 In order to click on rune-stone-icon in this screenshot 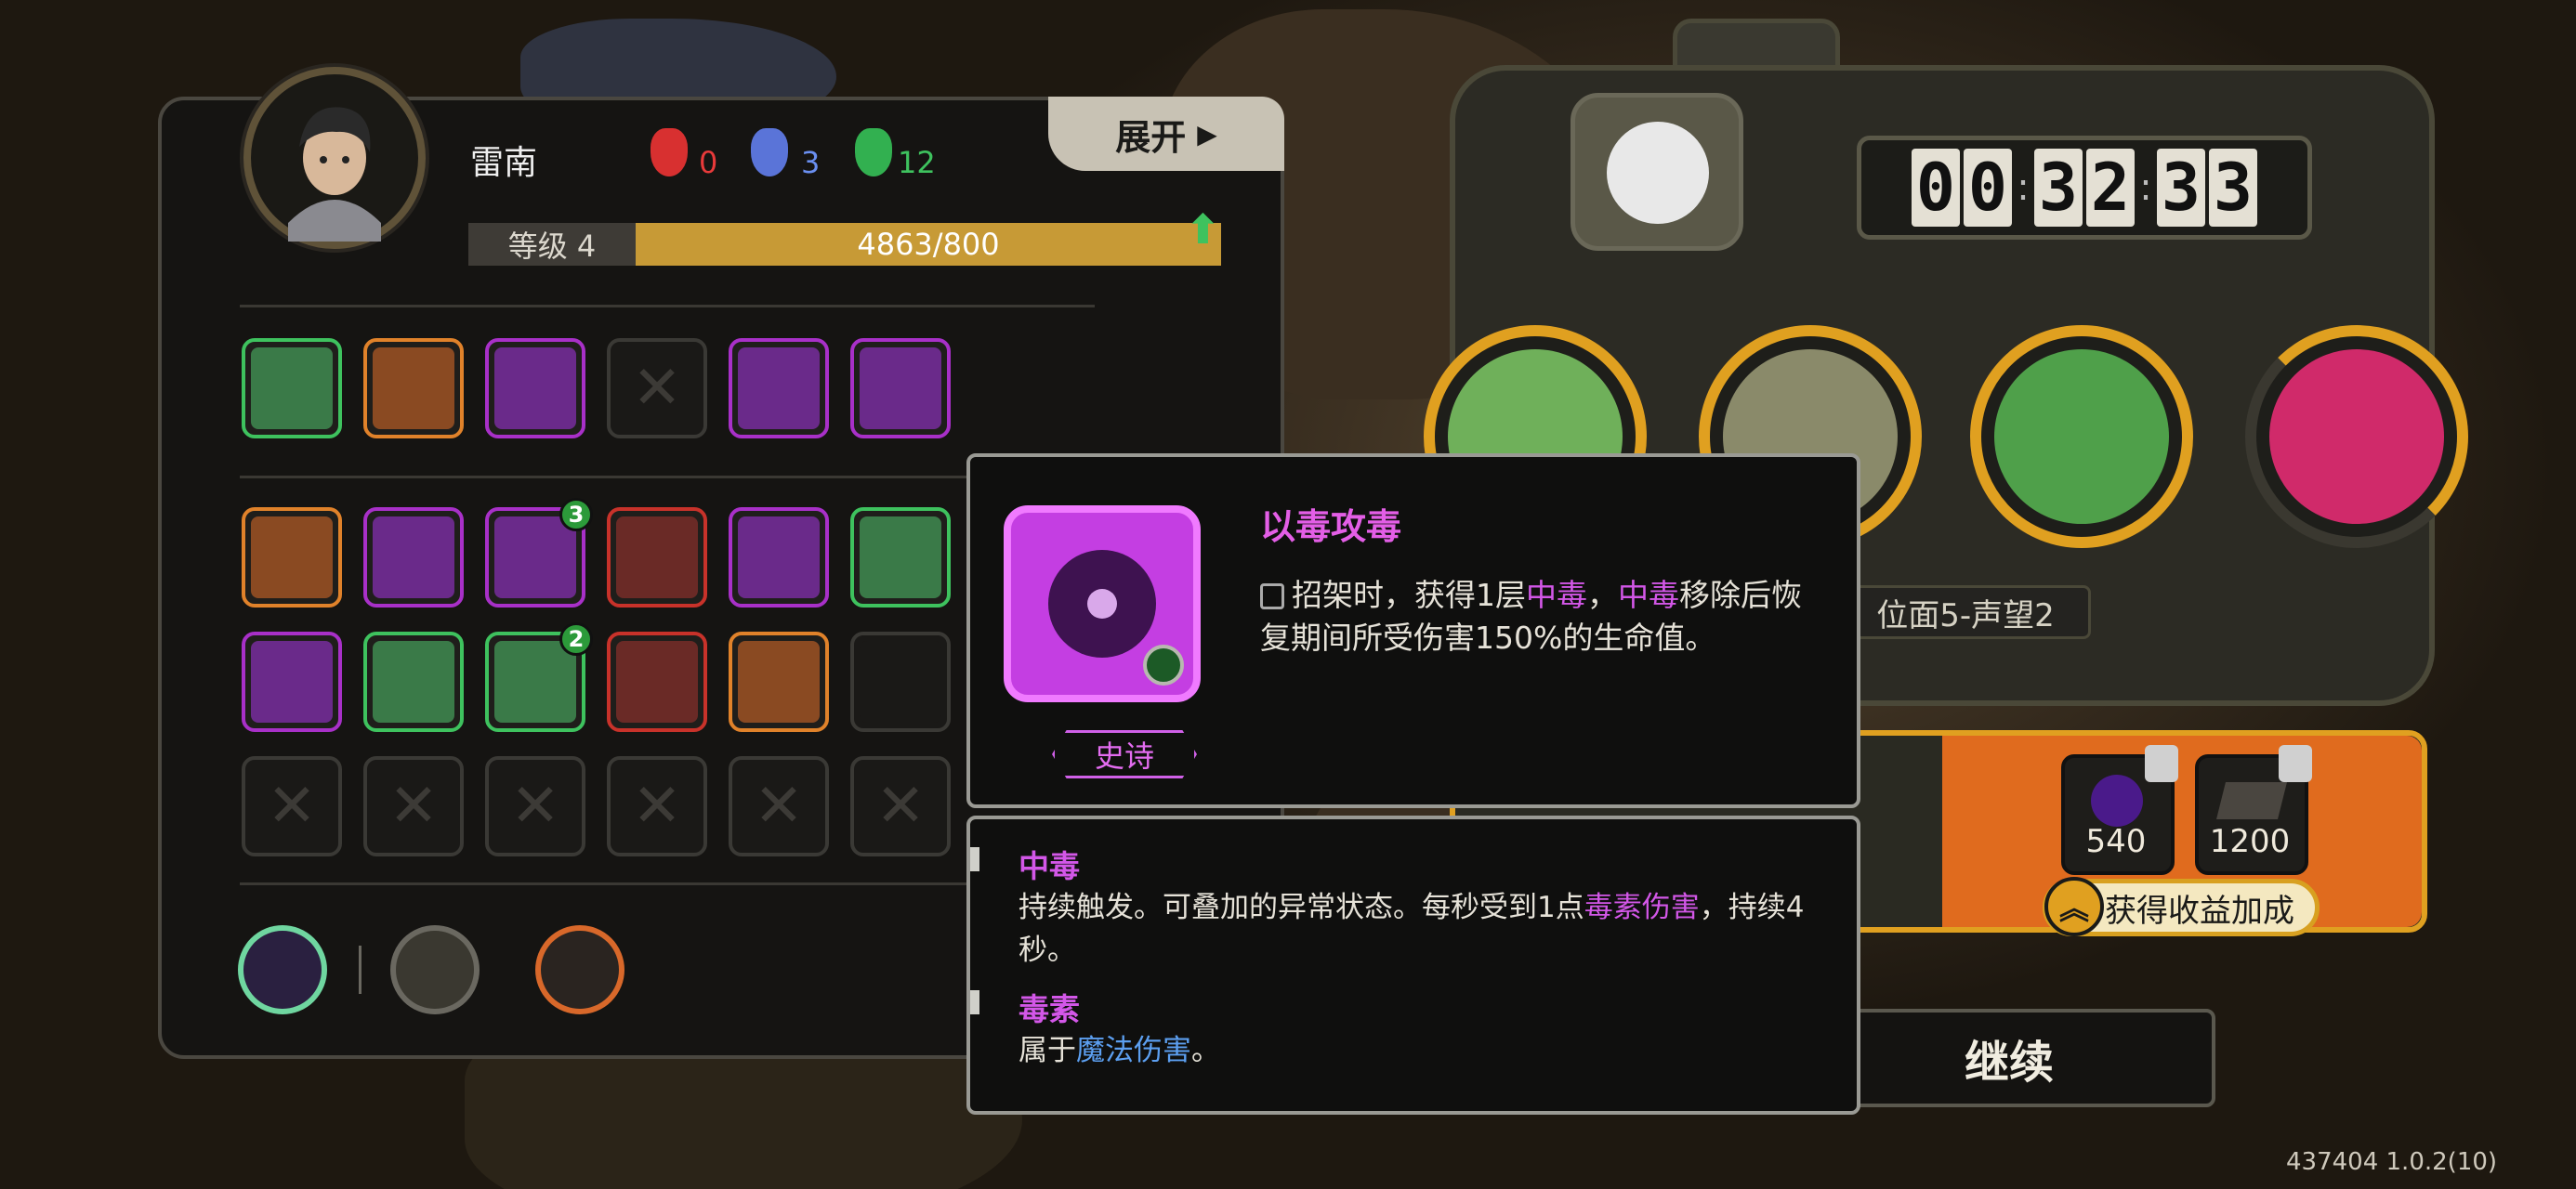, I will do `click(435, 969)`.